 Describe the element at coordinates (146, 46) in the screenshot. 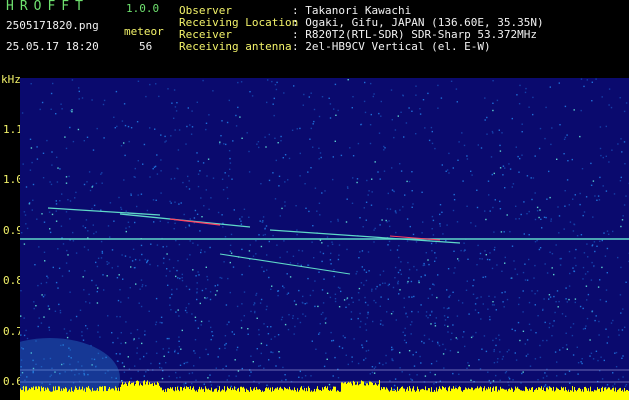

I see `detection-count: 56` at that location.